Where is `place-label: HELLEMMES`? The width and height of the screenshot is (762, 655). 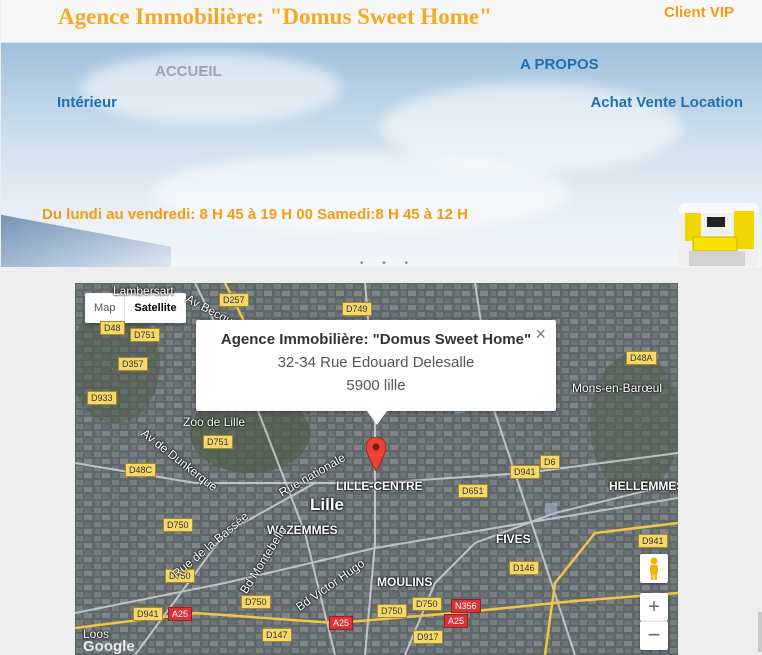 place-label: HELLEMMES is located at coordinates (643, 486).